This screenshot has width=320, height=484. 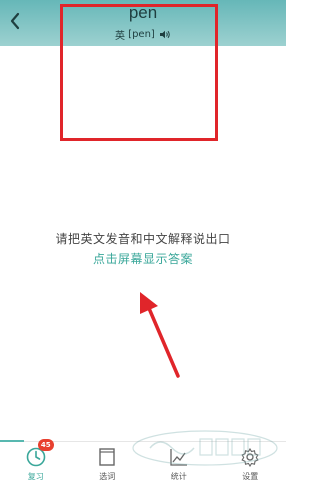 I want to click on tab-stats: 统计, so click(x=179, y=463).